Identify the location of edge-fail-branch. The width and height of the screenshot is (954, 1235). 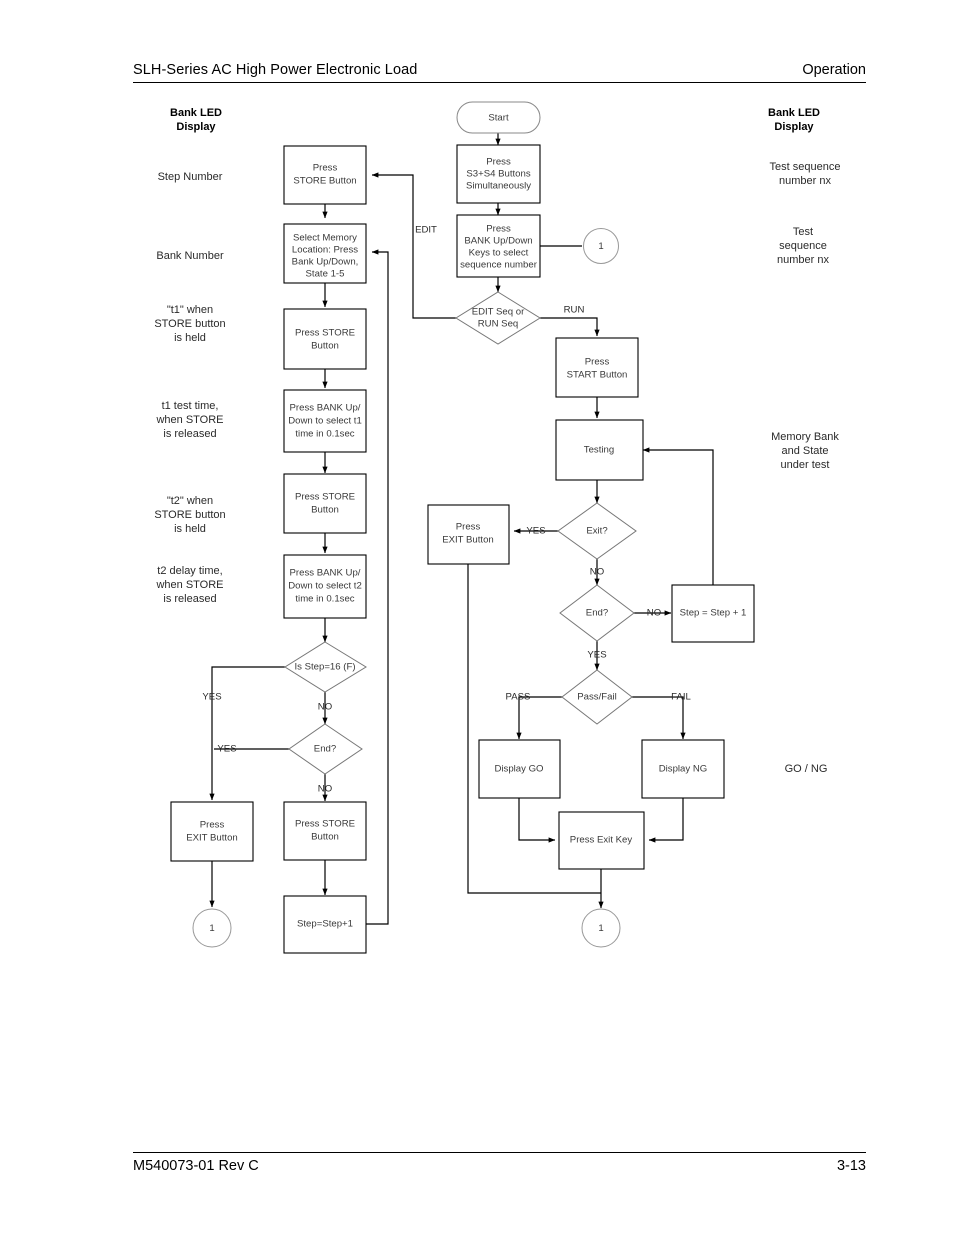
(659, 718).